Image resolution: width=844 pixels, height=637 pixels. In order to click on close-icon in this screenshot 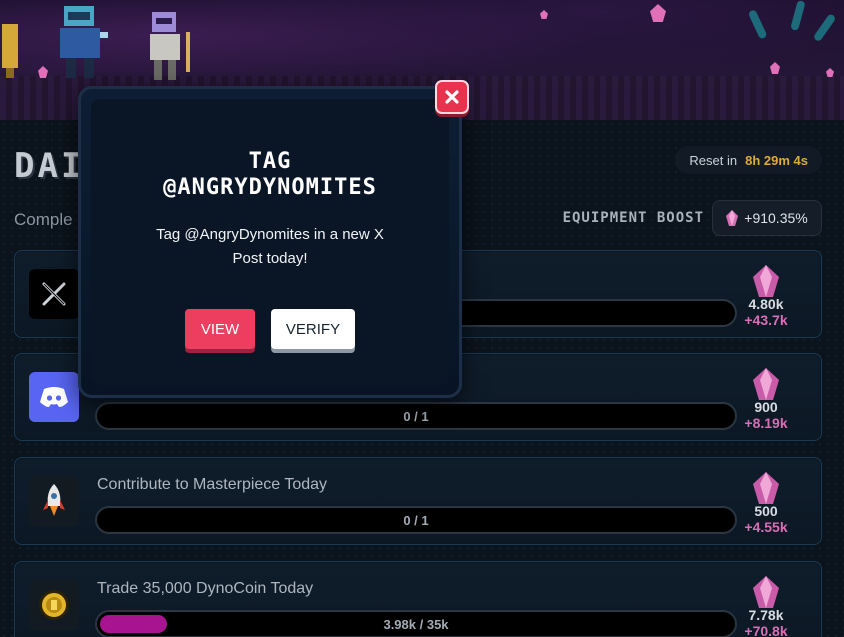, I will do `click(452, 97)`.